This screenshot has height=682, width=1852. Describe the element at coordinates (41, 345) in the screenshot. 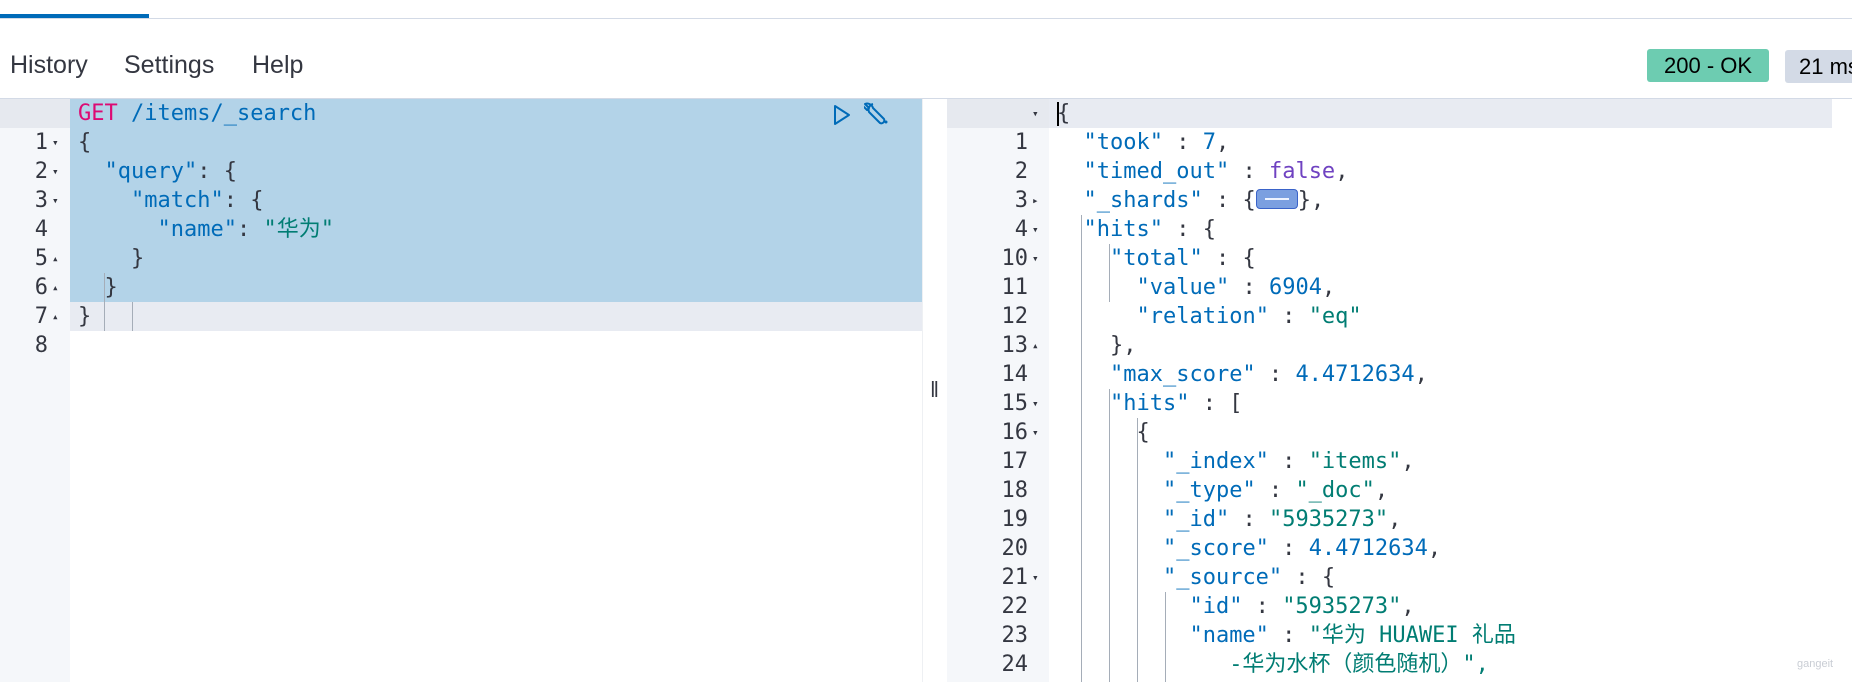

I see `line-number: 8` at that location.